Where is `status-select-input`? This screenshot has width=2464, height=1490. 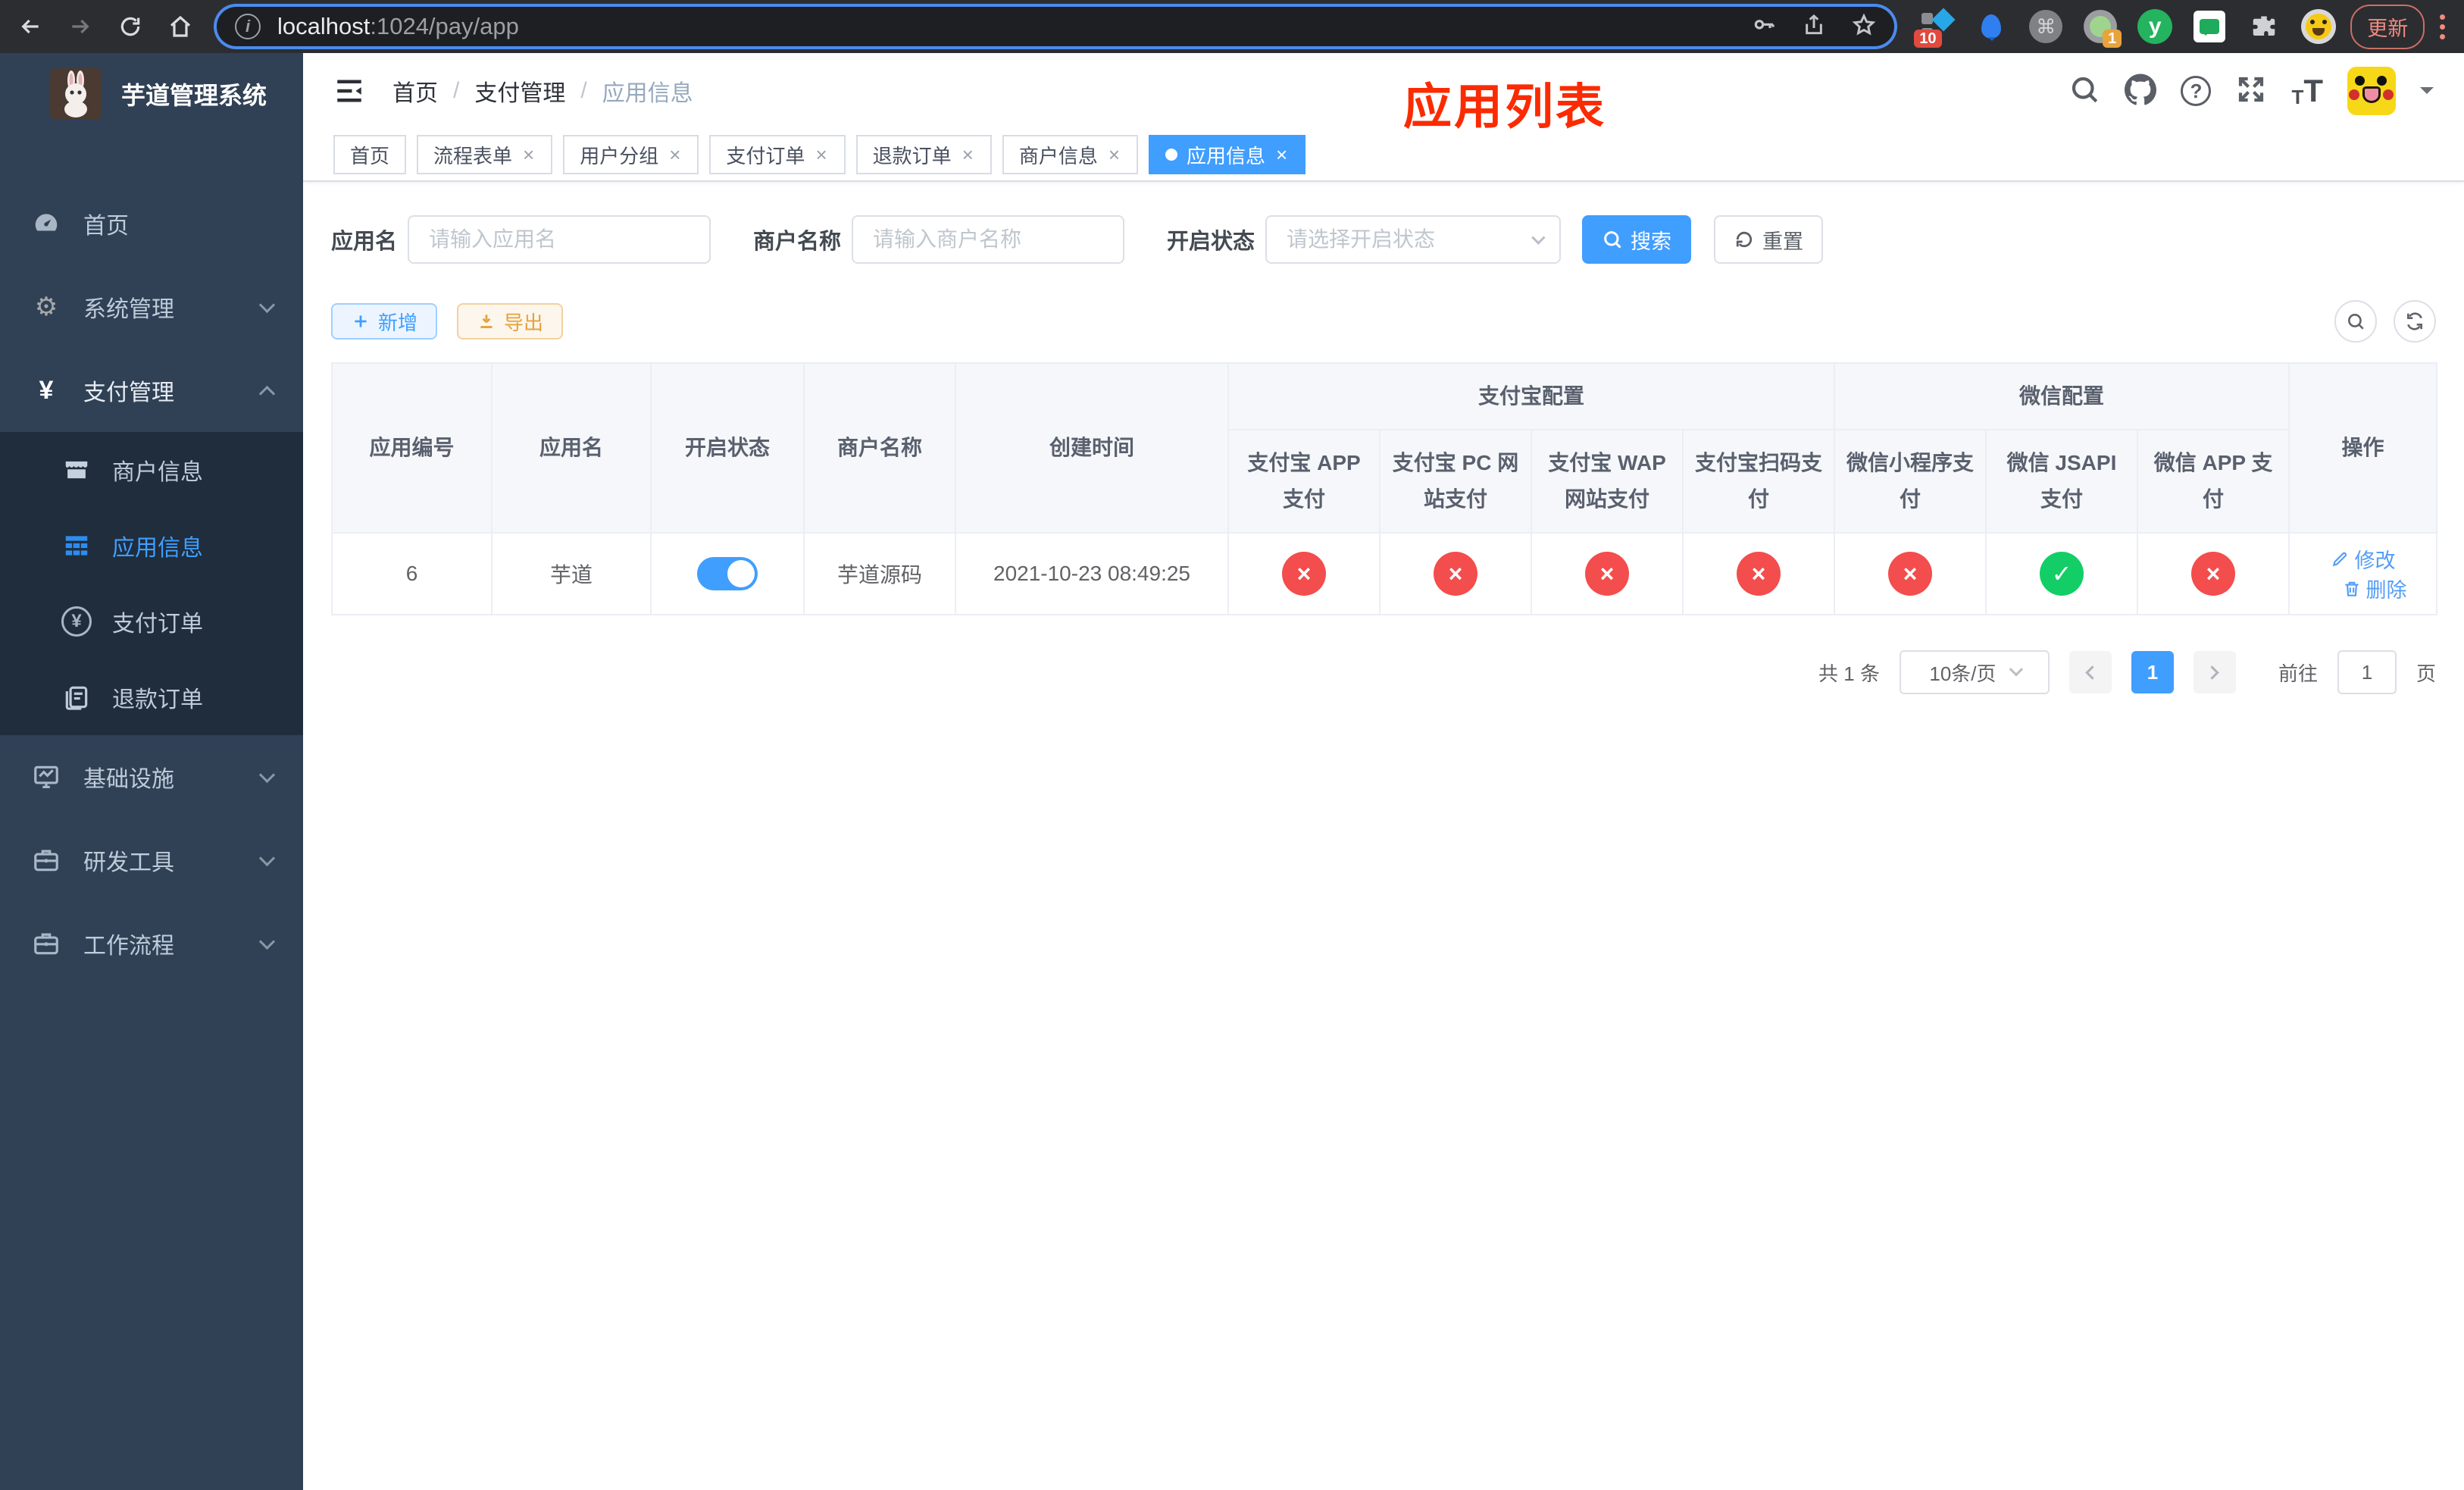
status-select-input is located at coordinates (1413, 239).